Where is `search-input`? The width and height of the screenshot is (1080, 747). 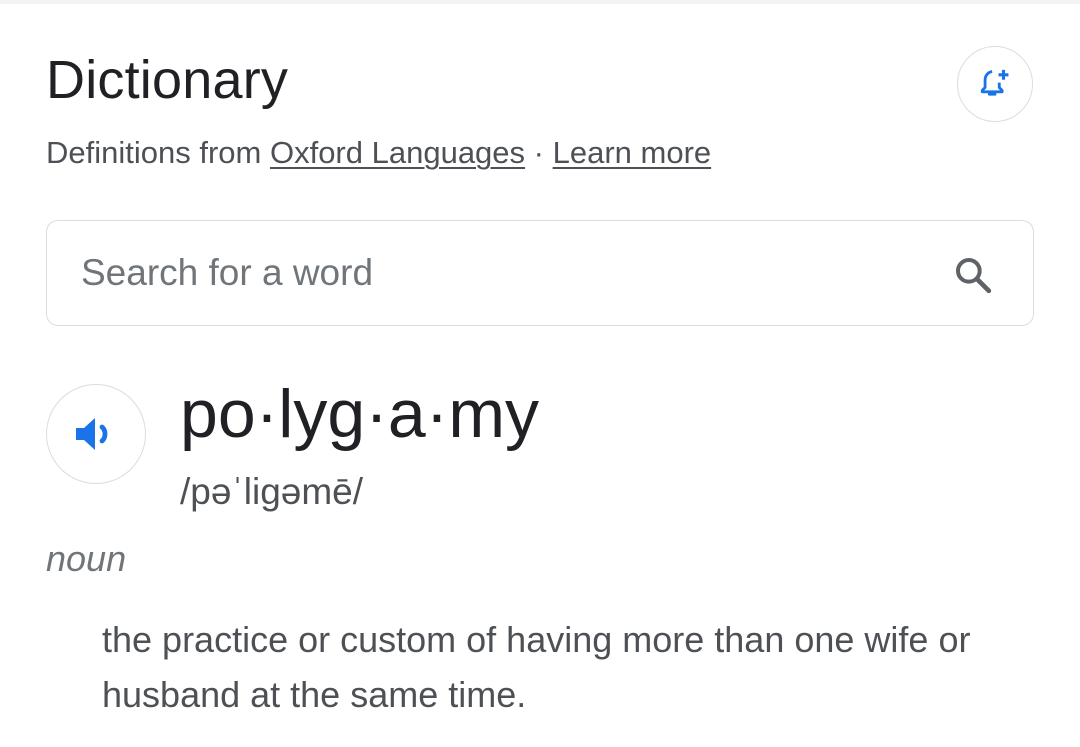
search-input is located at coordinates (501, 272).